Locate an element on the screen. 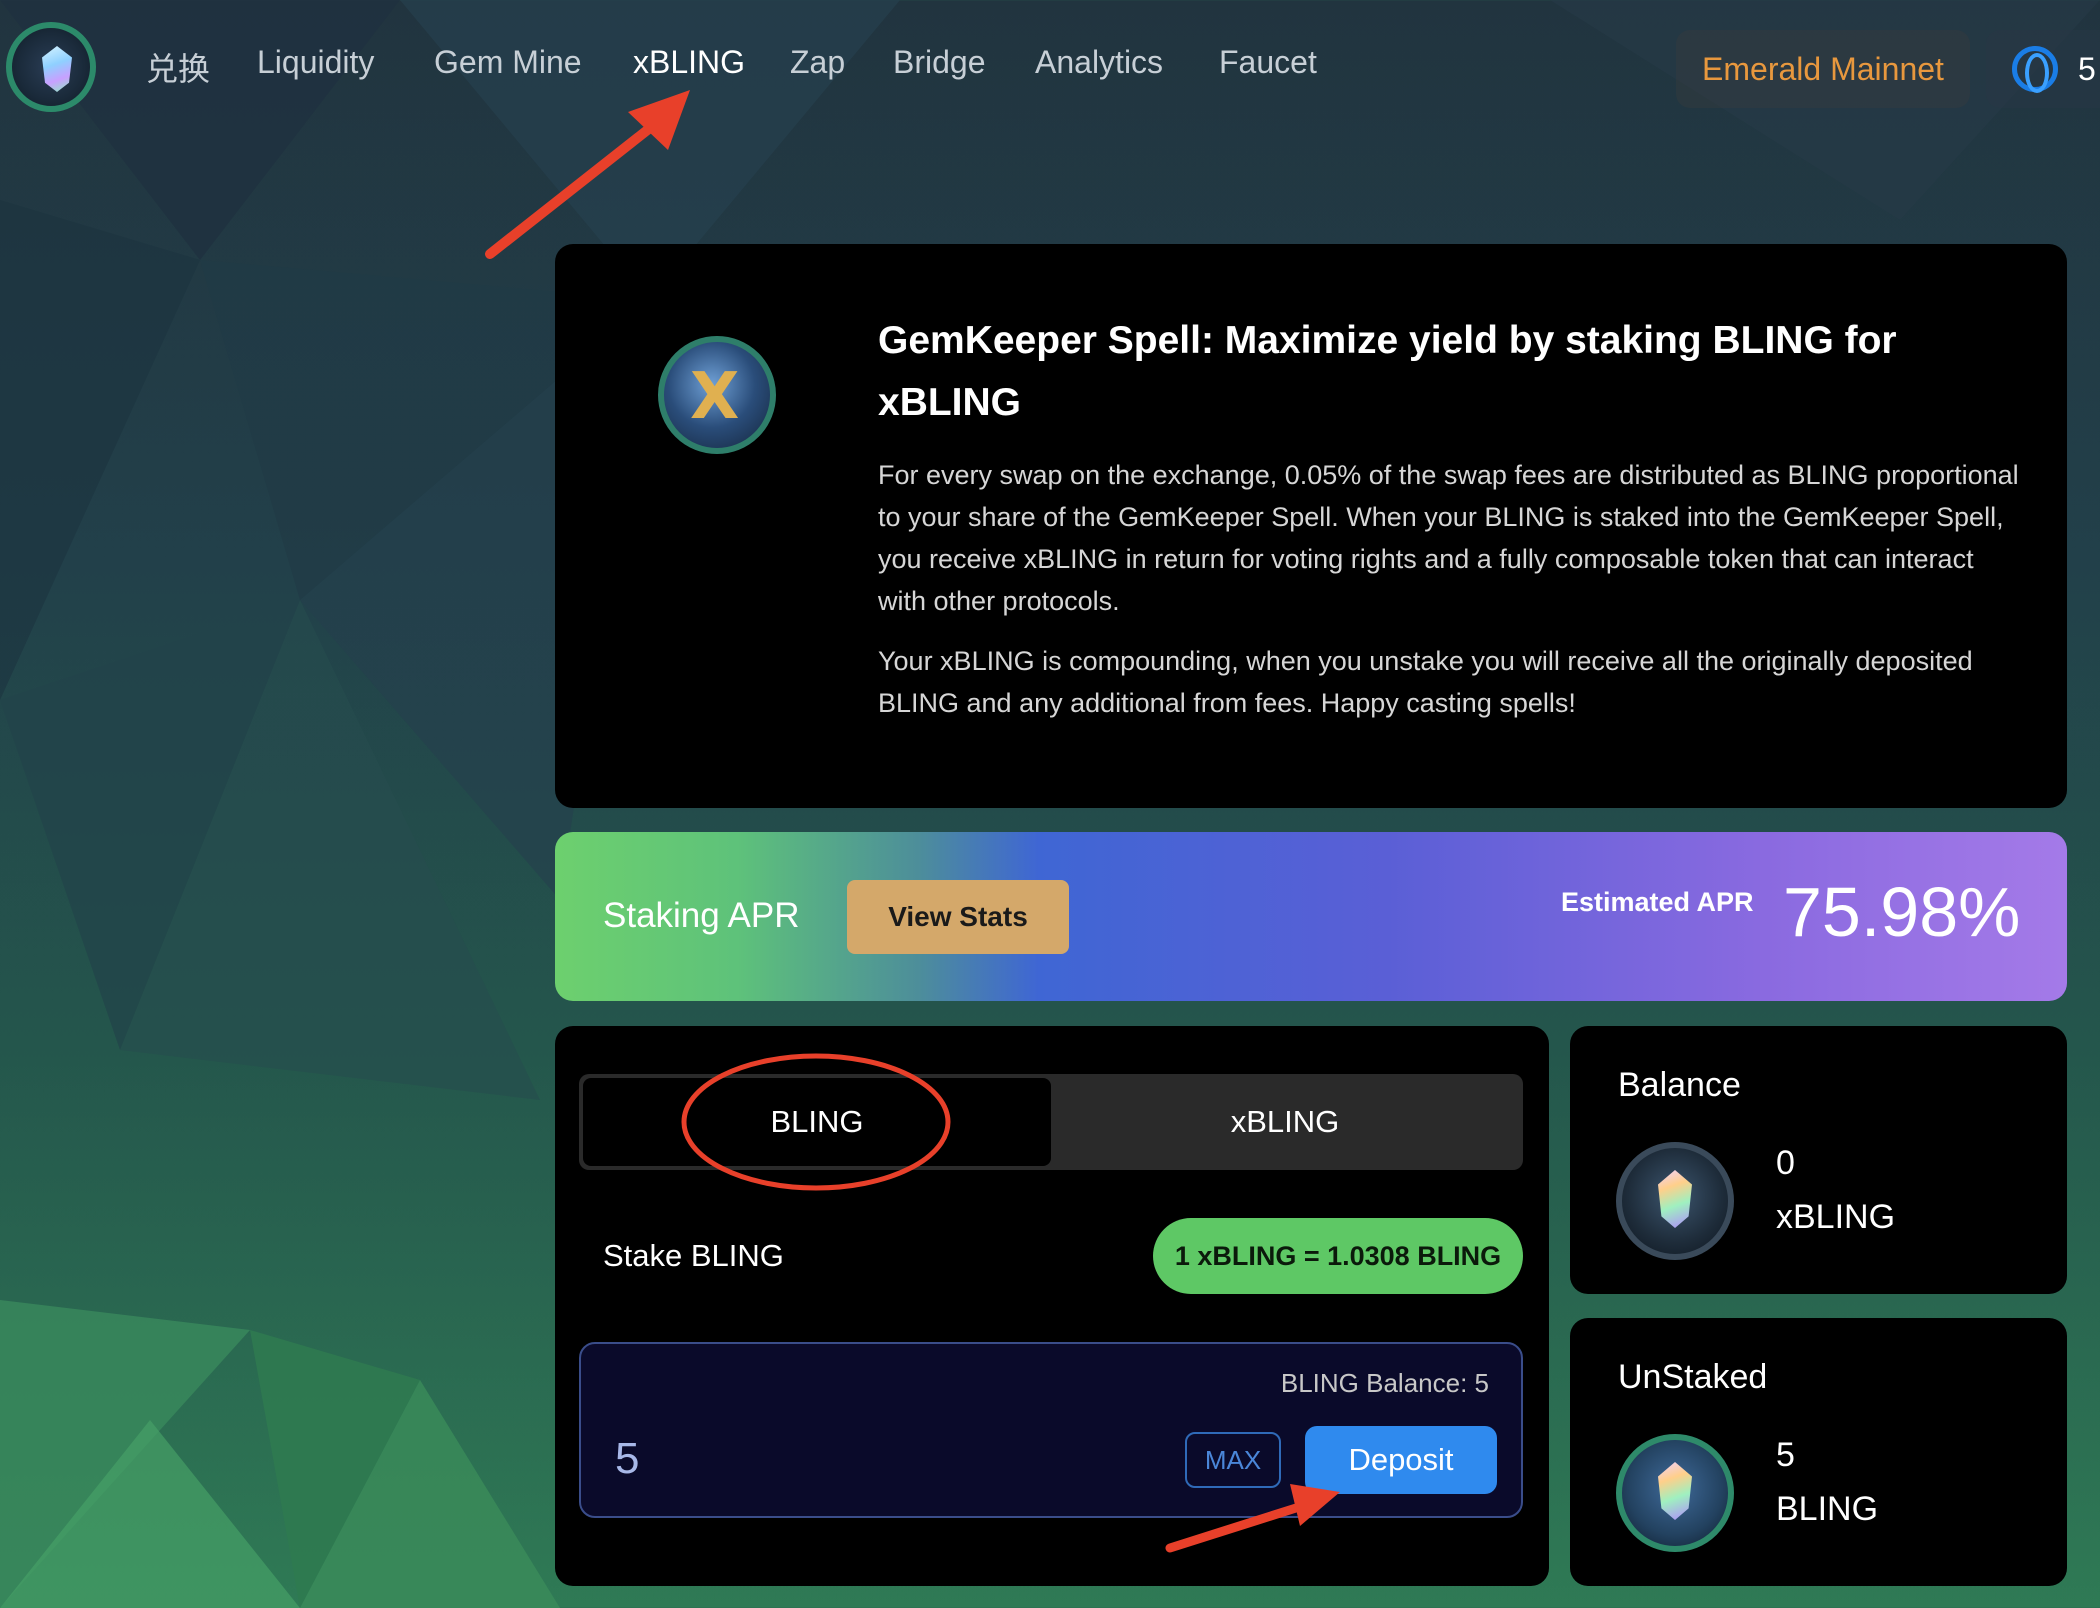 This screenshot has width=2100, height=1608. xbling-token-icon is located at coordinates (1675, 1201).